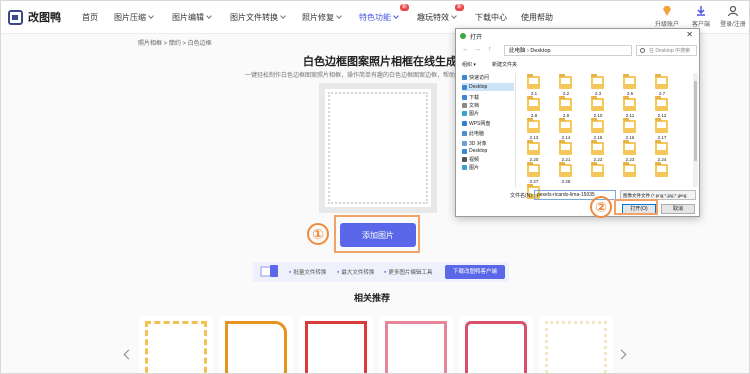 This screenshot has height=374, width=750. Describe the element at coordinates (701, 16) in the screenshot. I see `client-download-button: 客户端` at that location.